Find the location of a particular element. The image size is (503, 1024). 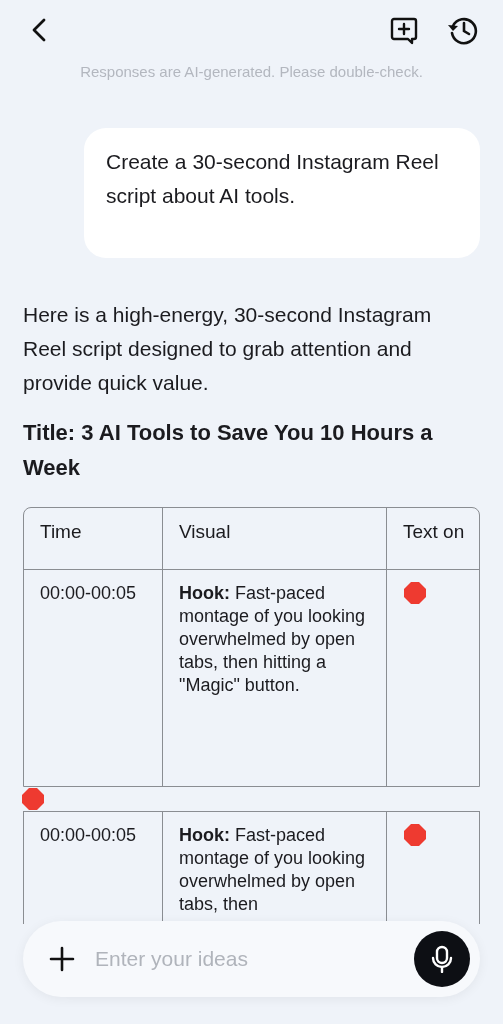

disclaimer-text: Responses are AI-generated. Please double-check. is located at coordinates (251, 72).